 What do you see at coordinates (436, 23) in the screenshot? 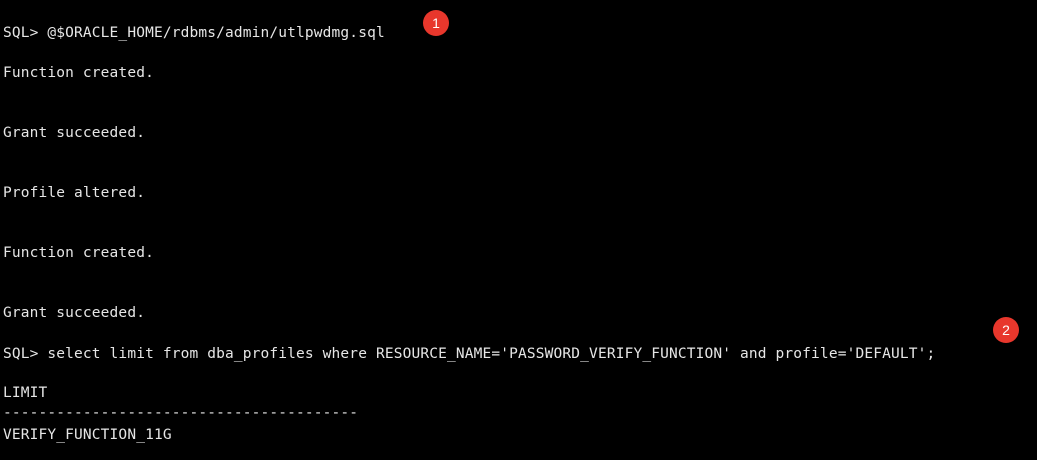
I see `annotation-marker-1: 1` at bounding box center [436, 23].